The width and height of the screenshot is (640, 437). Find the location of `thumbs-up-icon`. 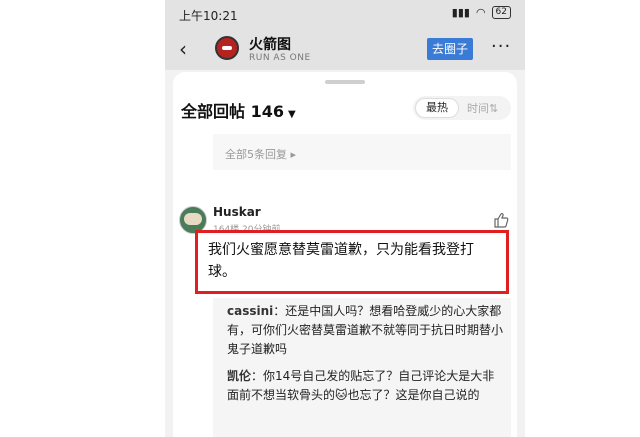

thumbs-up-icon is located at coordinates (501, 220).